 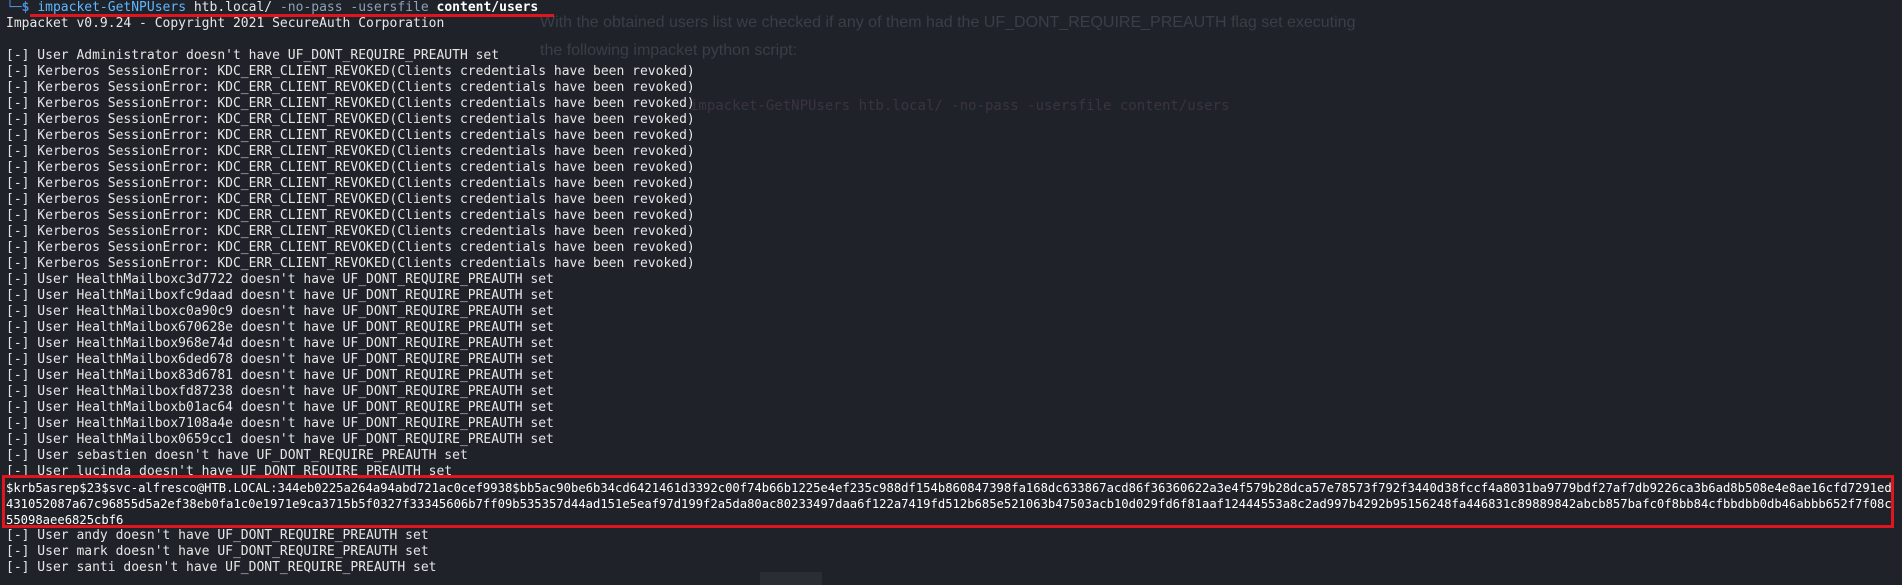 I want to click on command-flags: -no-pass -usersfile, so click(x=354, y=7).